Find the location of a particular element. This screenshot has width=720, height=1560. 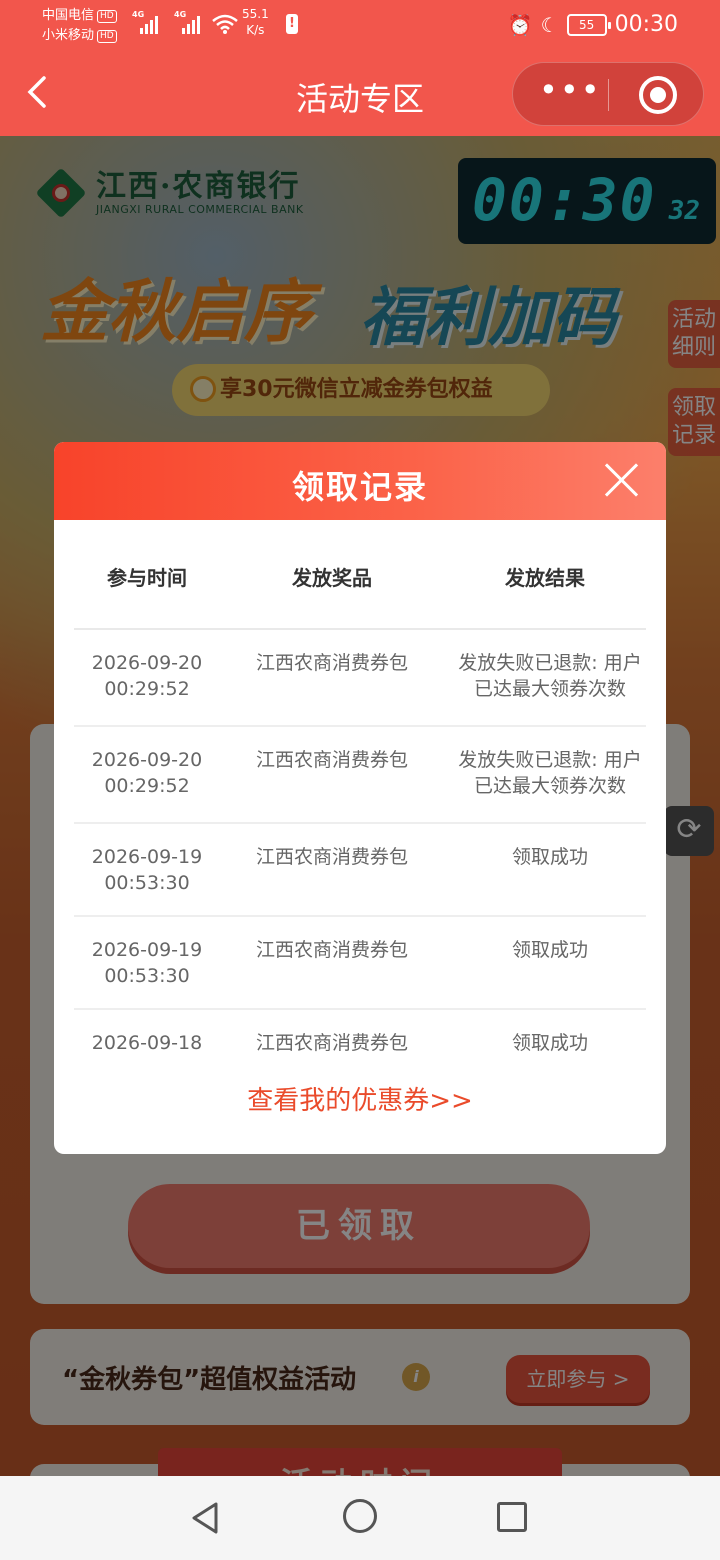

alarm-icon: ⏰ is located at coordinates (520, 24).